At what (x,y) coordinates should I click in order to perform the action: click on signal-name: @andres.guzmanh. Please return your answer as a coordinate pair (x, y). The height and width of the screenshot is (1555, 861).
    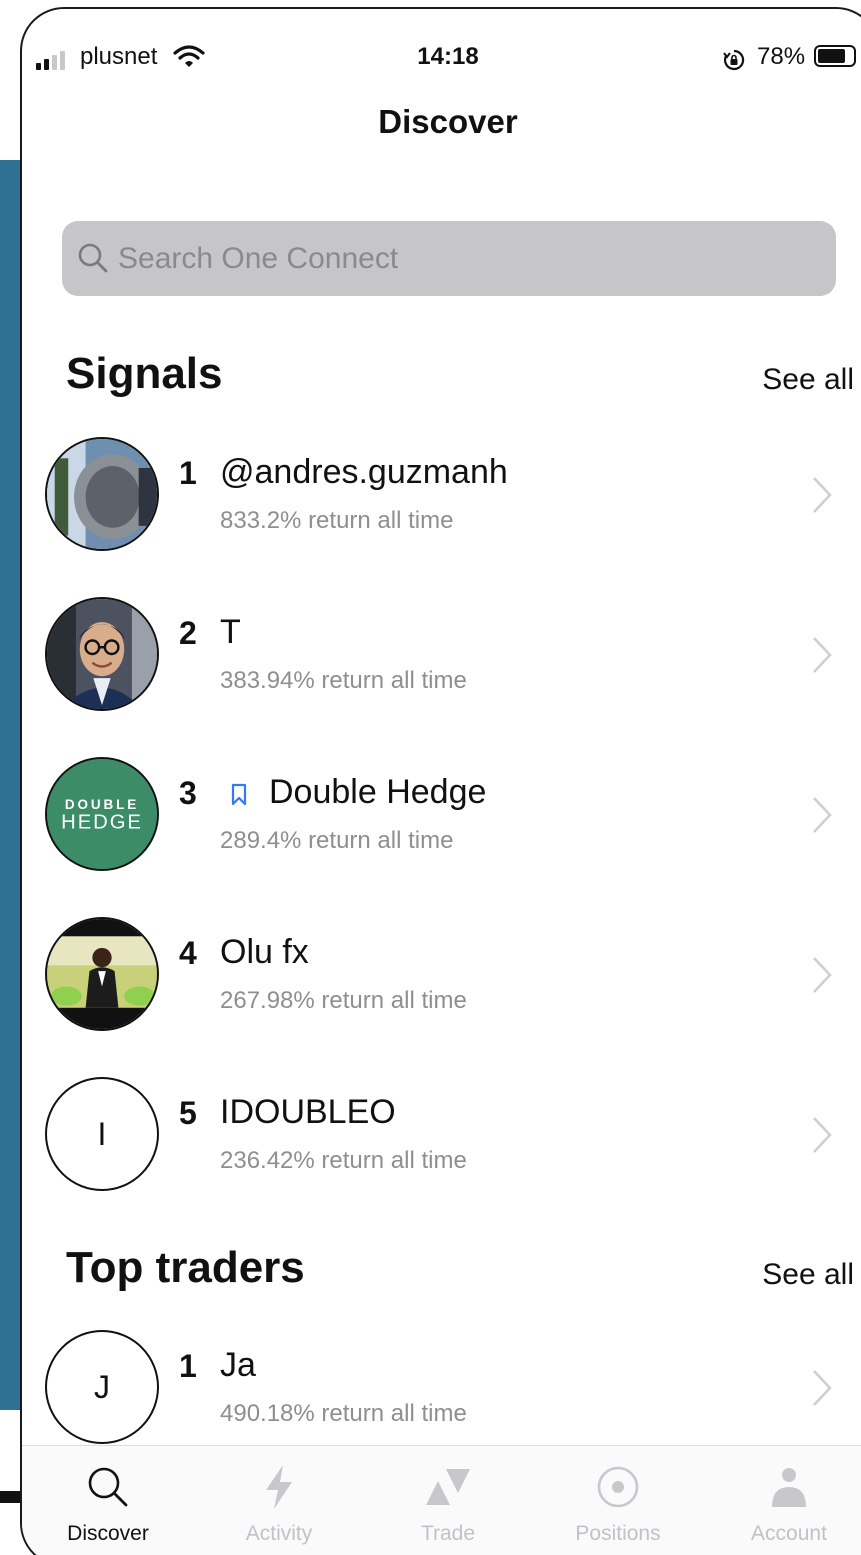
    Looking at the image, I should click on (364, 472).